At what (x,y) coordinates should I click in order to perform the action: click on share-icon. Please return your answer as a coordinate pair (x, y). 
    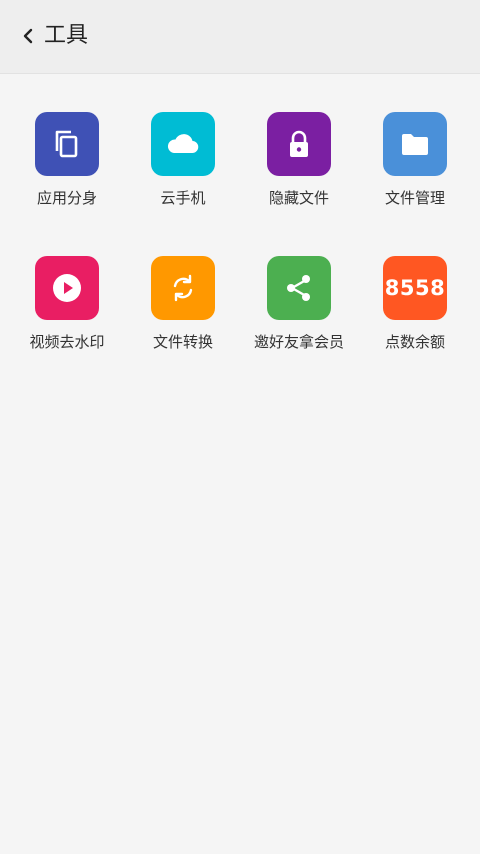
    Looking at the image, I should click on (298, 288).